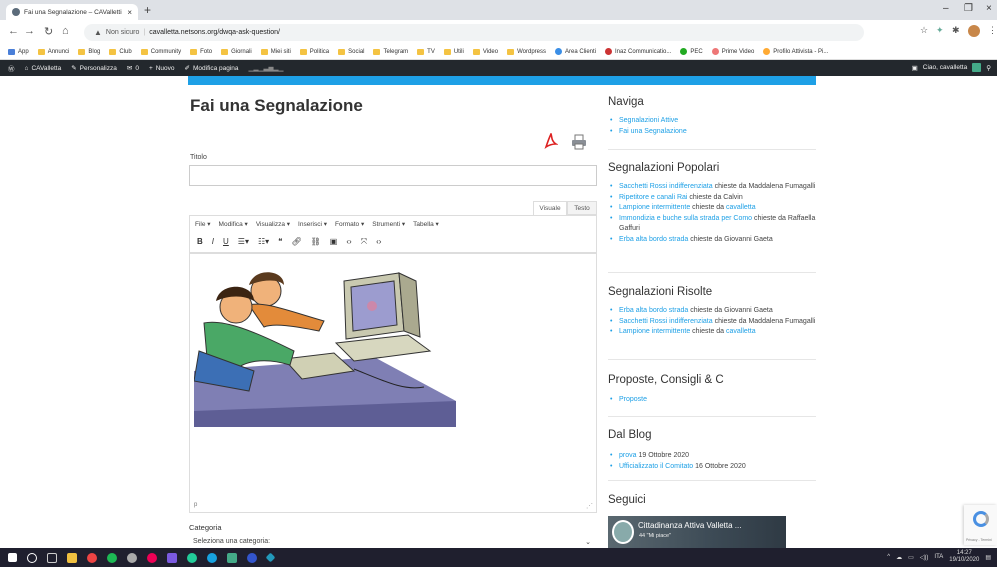 Image resolution: width=997 pixels, height=567 pixels. I want to click on sidebar-link: Immondizia e buche sulla strada per Como, so click(685, 218).